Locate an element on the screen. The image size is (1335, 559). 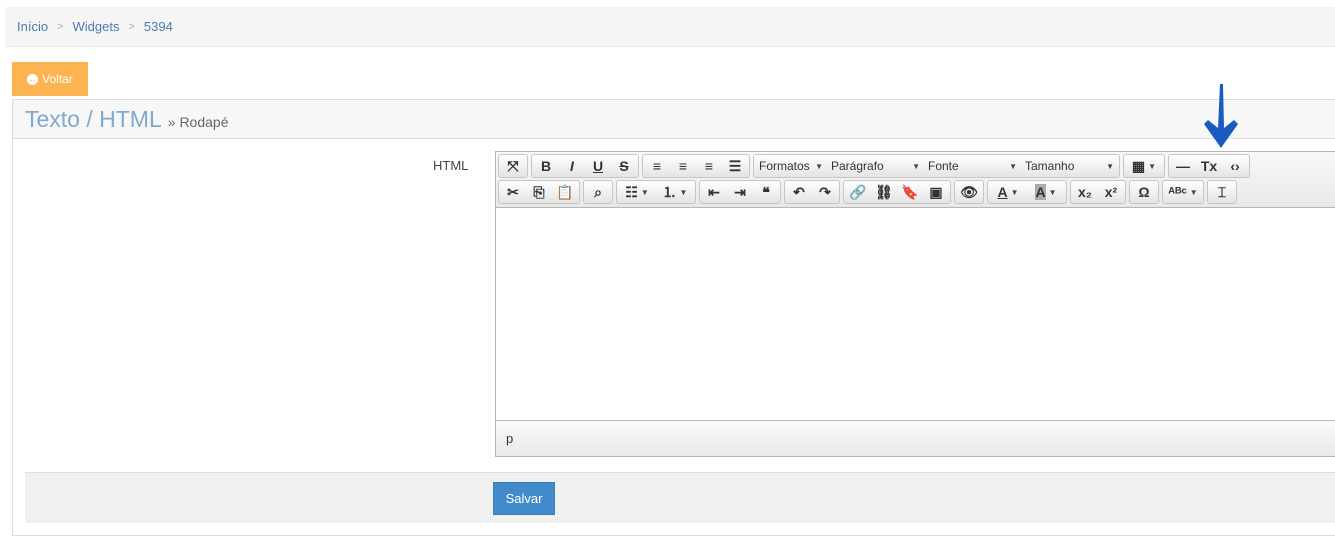
cut-button: ✂ is located at coordinates (513, 192).